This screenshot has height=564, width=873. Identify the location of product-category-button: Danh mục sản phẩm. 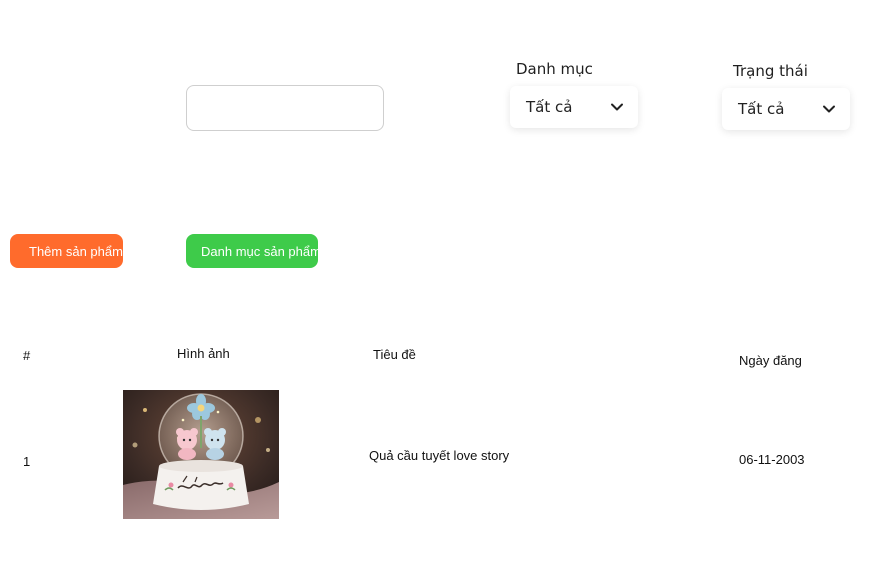
(253, 251).